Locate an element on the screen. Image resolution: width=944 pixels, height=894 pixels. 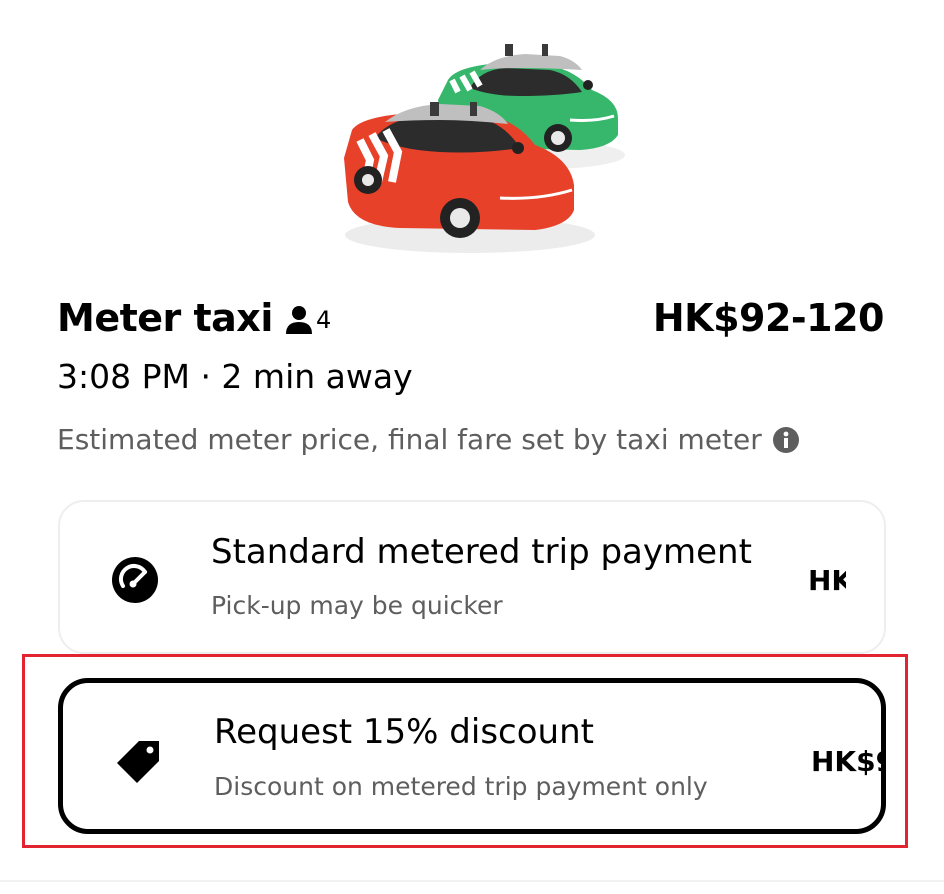
discount-option-title: Request 15% discount is located at coordinates (404, 732).